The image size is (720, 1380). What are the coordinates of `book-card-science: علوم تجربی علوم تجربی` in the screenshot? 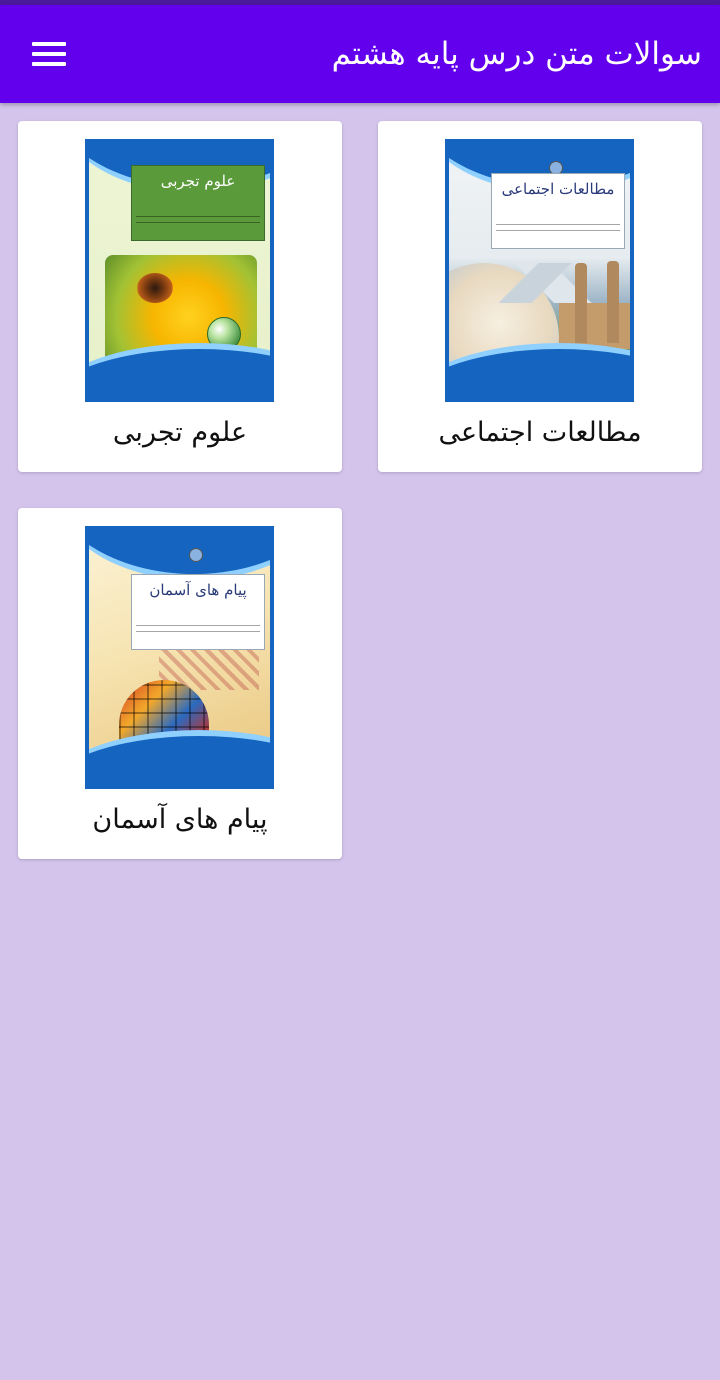 It's located at (180, 296).